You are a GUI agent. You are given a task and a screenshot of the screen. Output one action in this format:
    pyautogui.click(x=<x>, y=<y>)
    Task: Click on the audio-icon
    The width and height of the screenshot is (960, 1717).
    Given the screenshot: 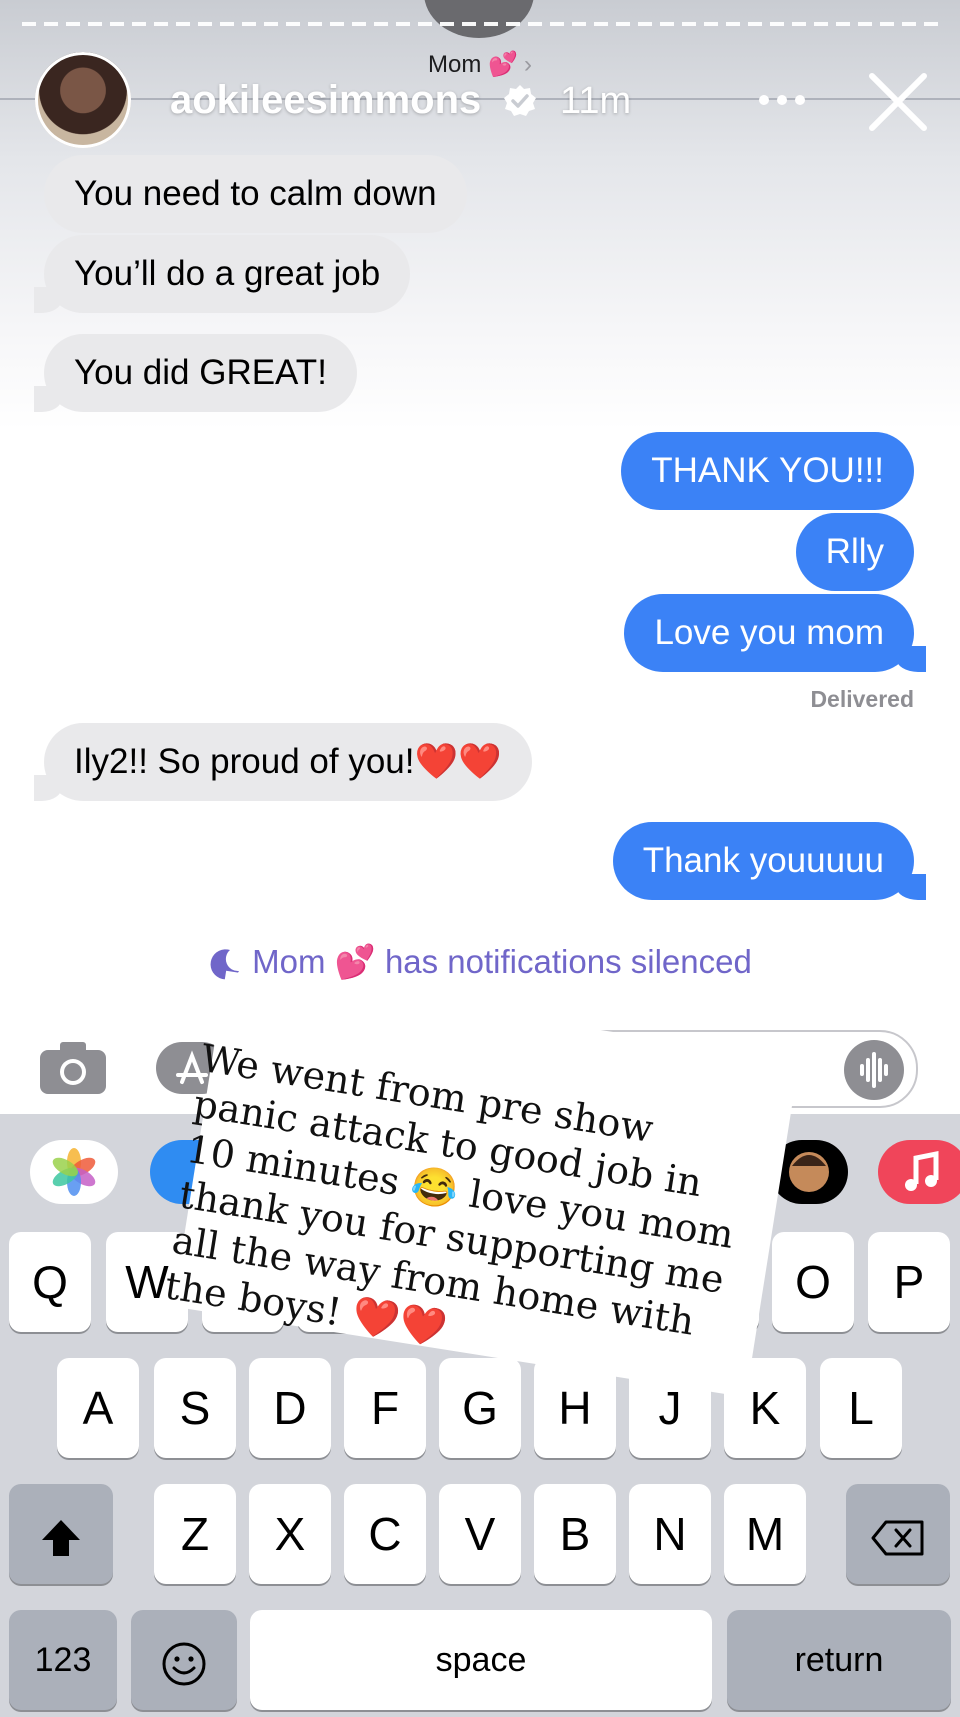 What is the action you would take?
    pyautogui.click(x=874, y=1070)
    